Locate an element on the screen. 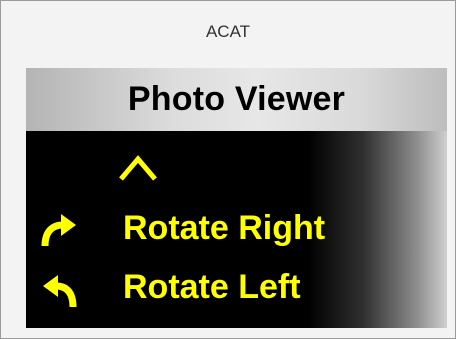  panel-title: Photo Viewer is located at coordinates (236, 99).